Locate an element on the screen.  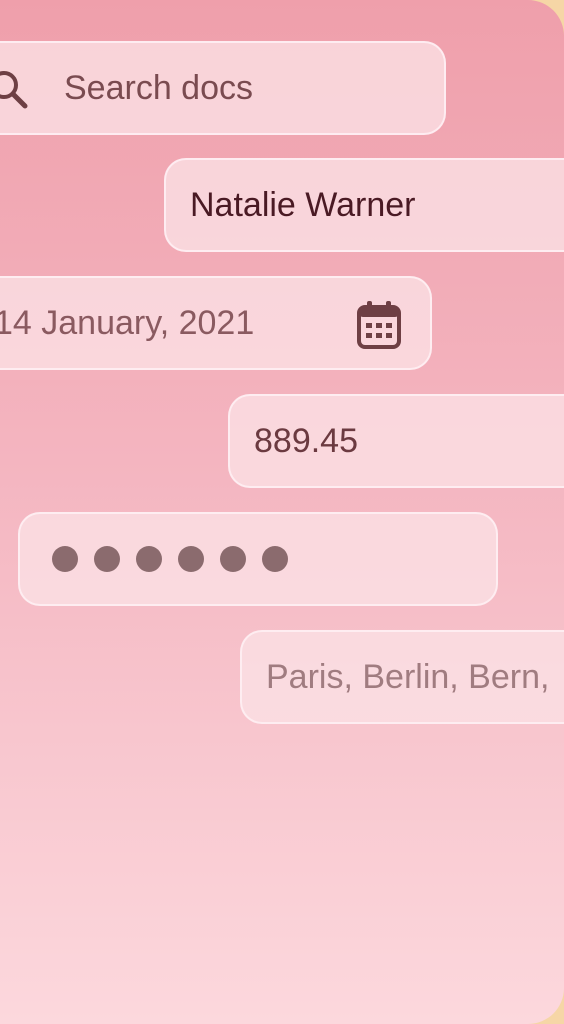
search-icon is located at coordinates (15, 90).